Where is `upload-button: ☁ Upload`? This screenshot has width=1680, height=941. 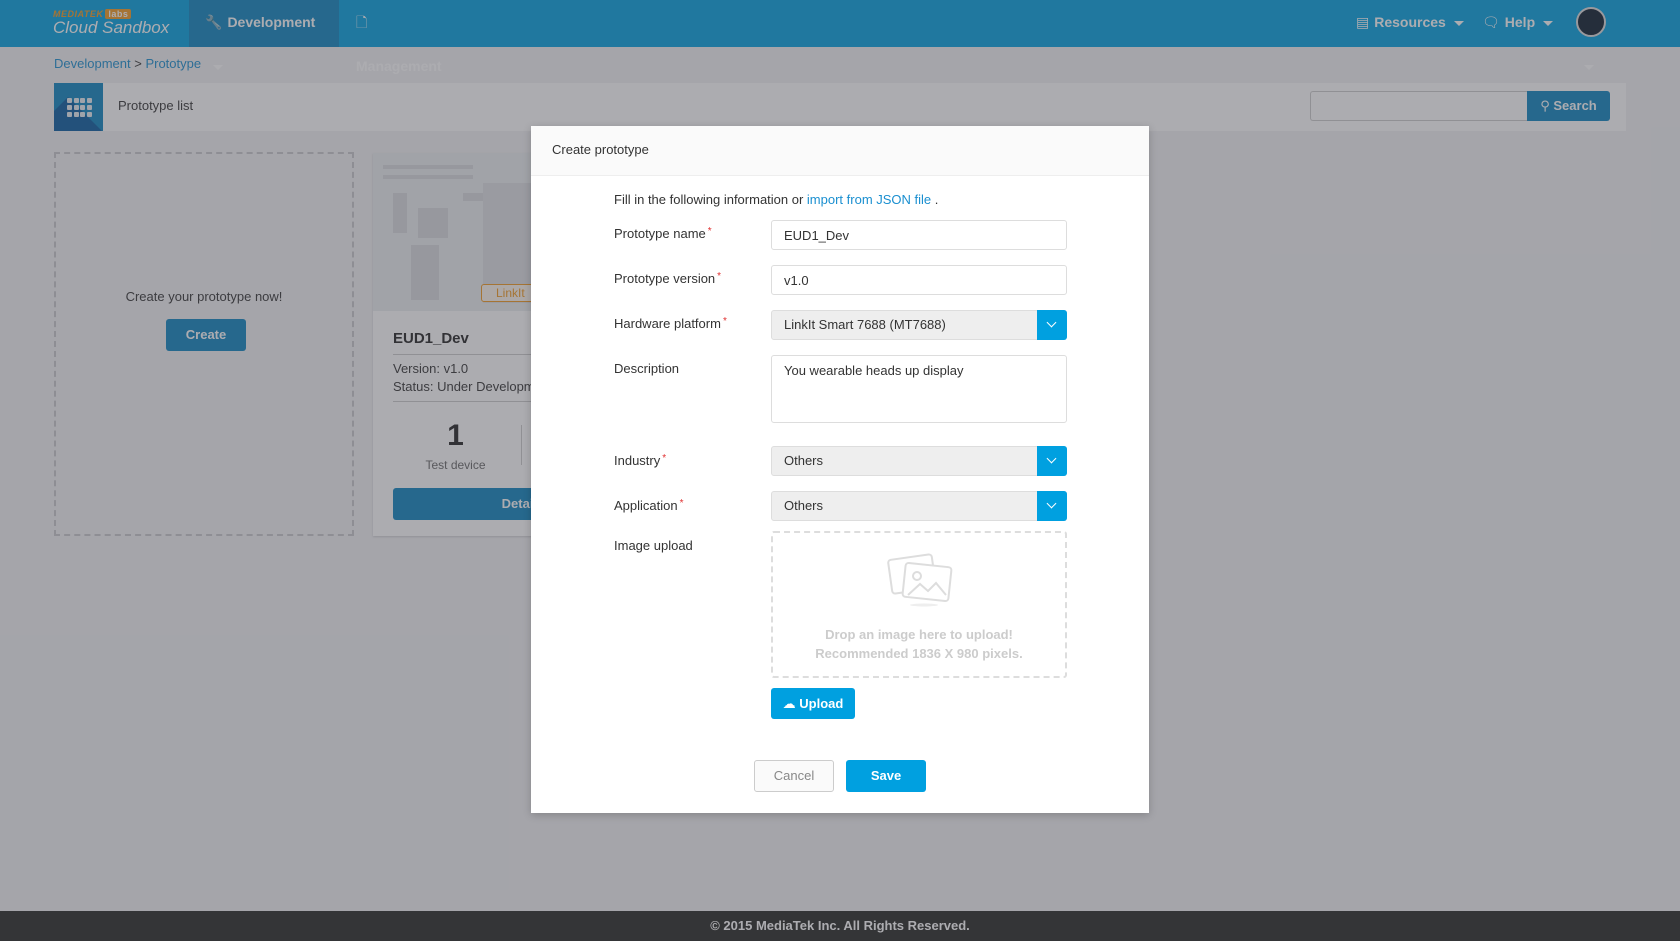
upload-button: ☁ Upload is located at coordinates (813, 703).